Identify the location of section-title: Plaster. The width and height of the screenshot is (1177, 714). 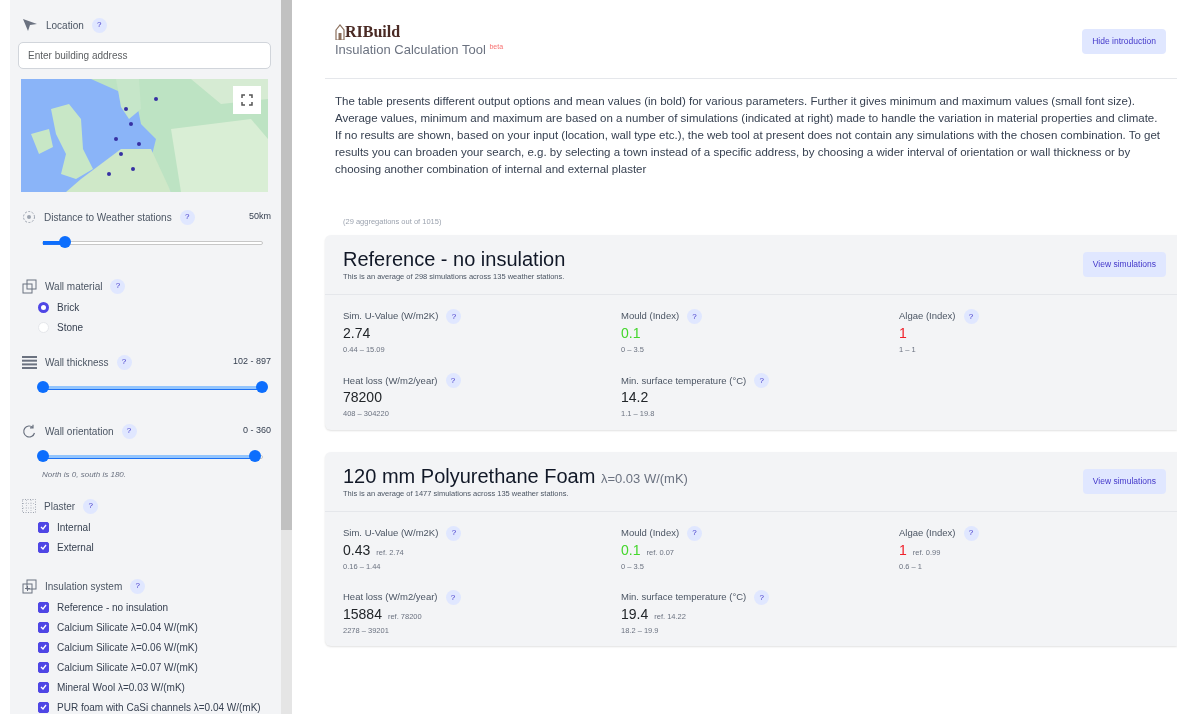
(60, 506).